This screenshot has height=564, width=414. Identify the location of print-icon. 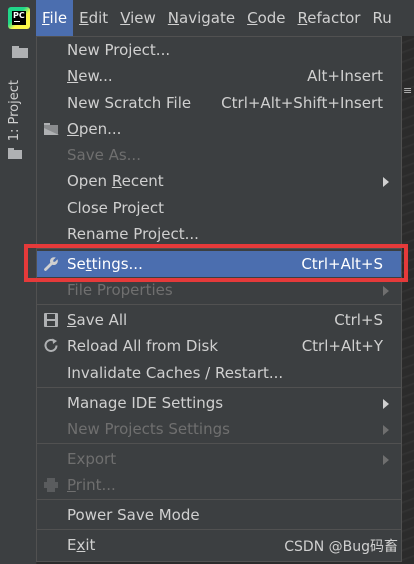
(51, 485).